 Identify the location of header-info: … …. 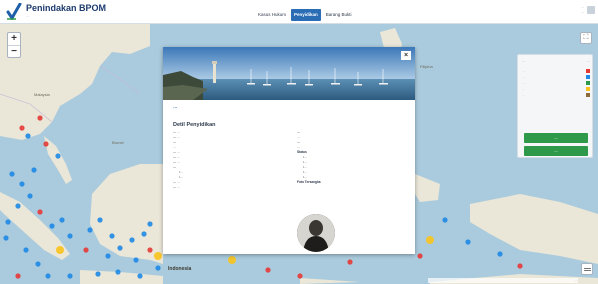
(582, 10).